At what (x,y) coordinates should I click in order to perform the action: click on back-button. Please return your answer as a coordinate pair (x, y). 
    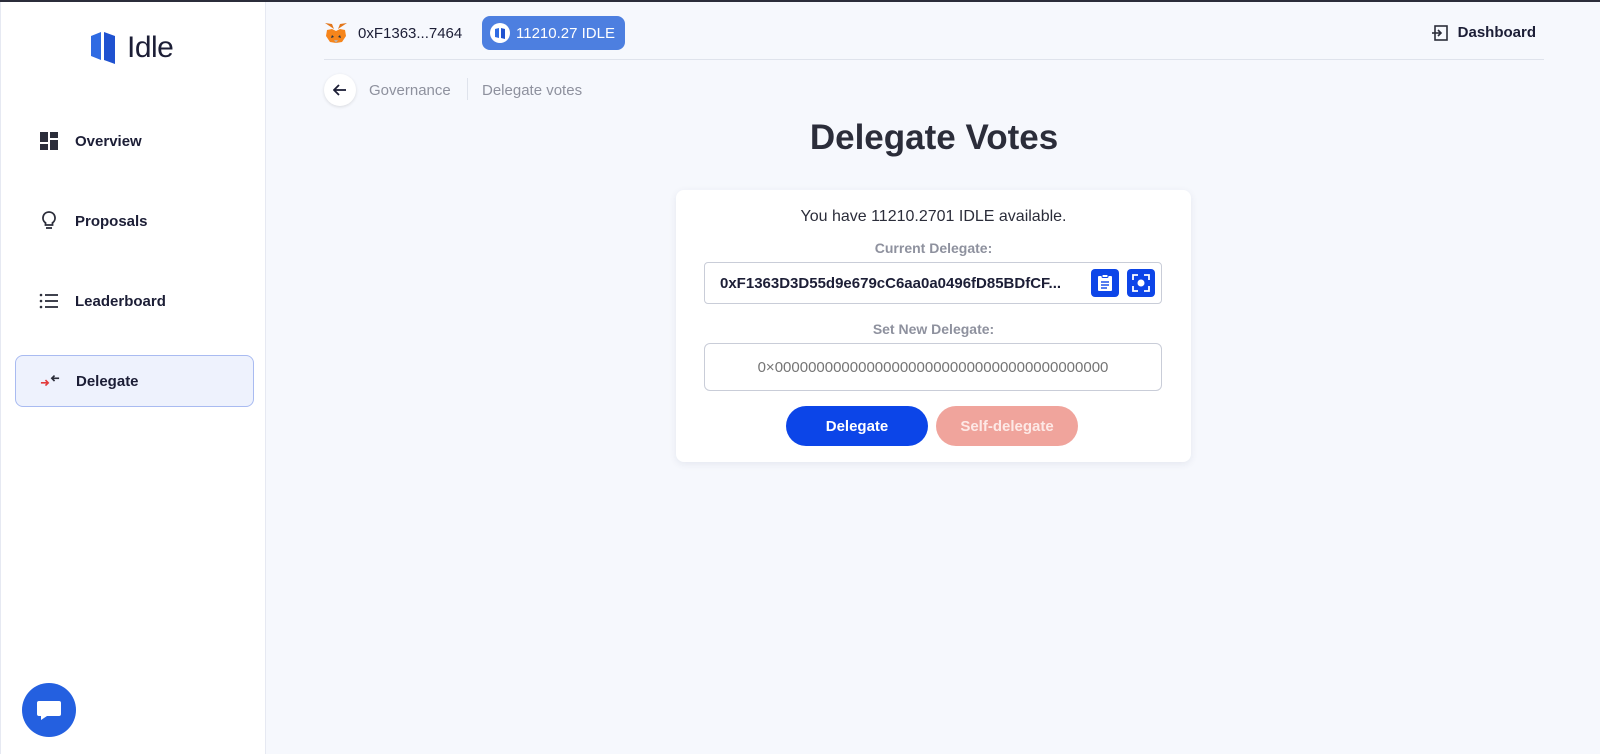
    Looking at the image, I should click on (340, 90).